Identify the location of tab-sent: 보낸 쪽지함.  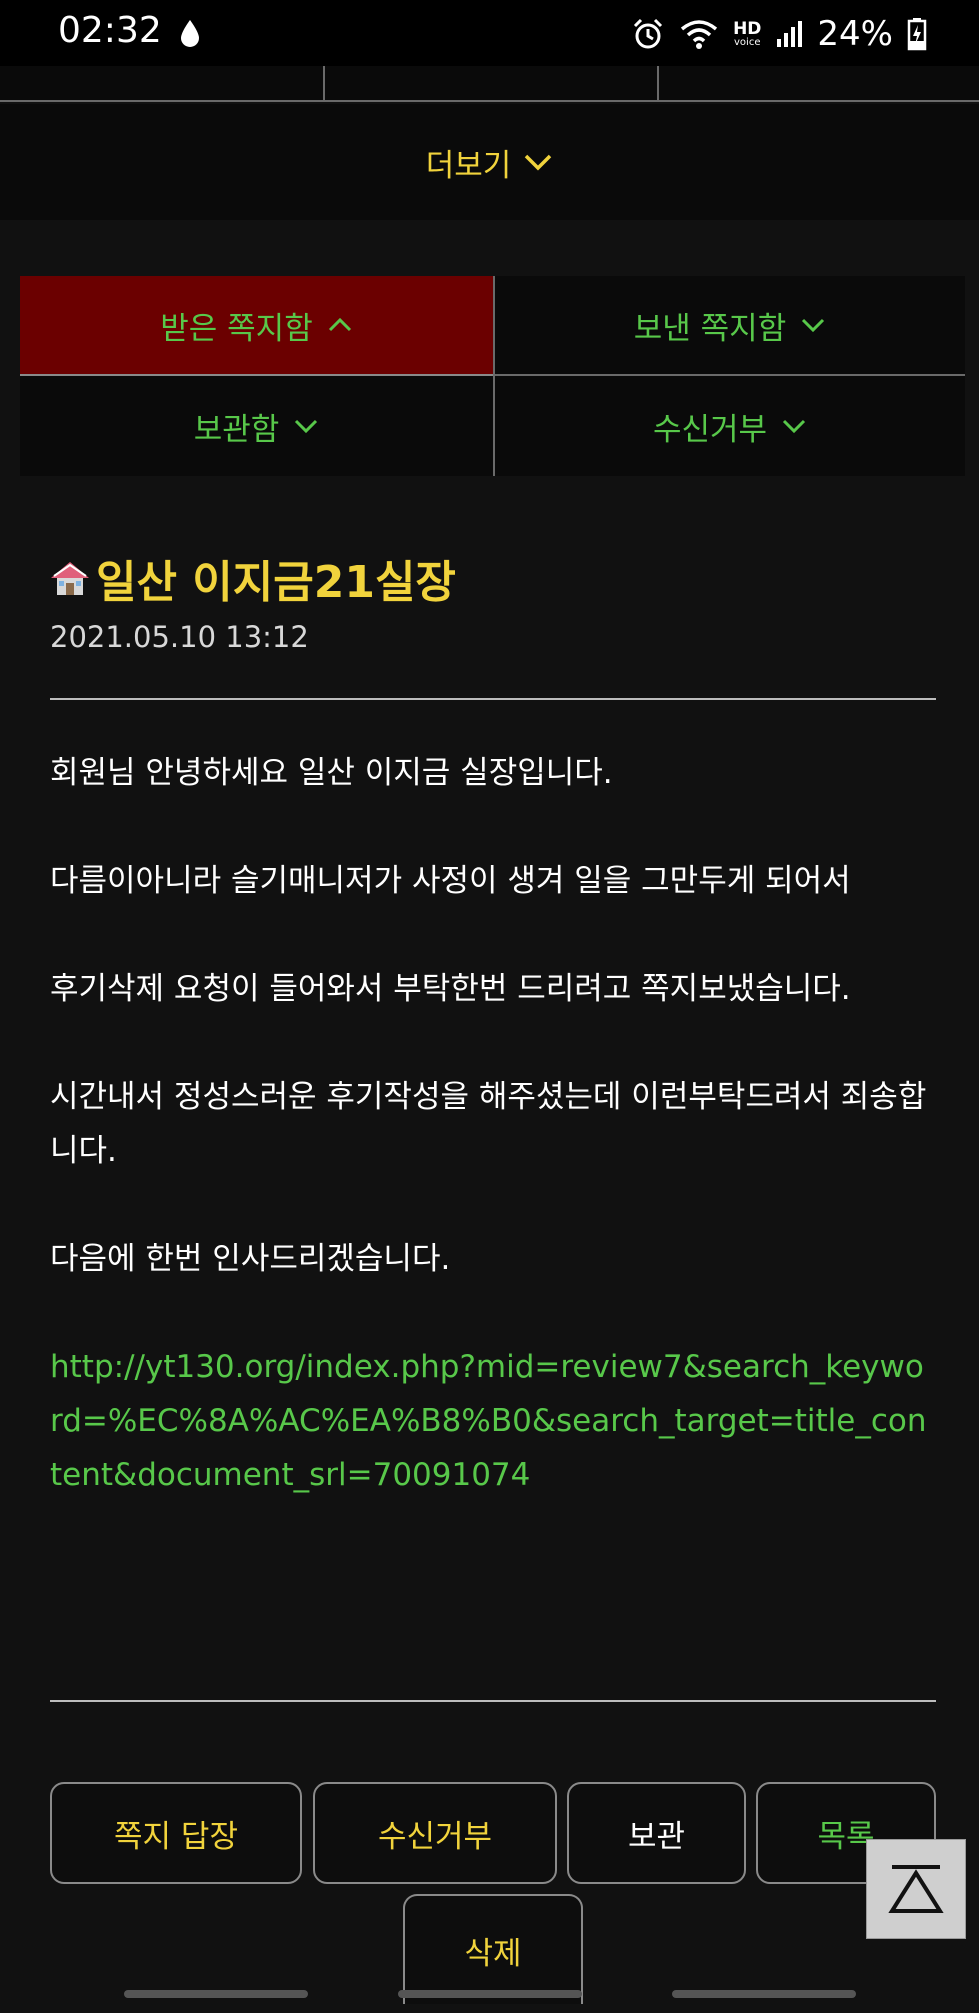
(729, 326).